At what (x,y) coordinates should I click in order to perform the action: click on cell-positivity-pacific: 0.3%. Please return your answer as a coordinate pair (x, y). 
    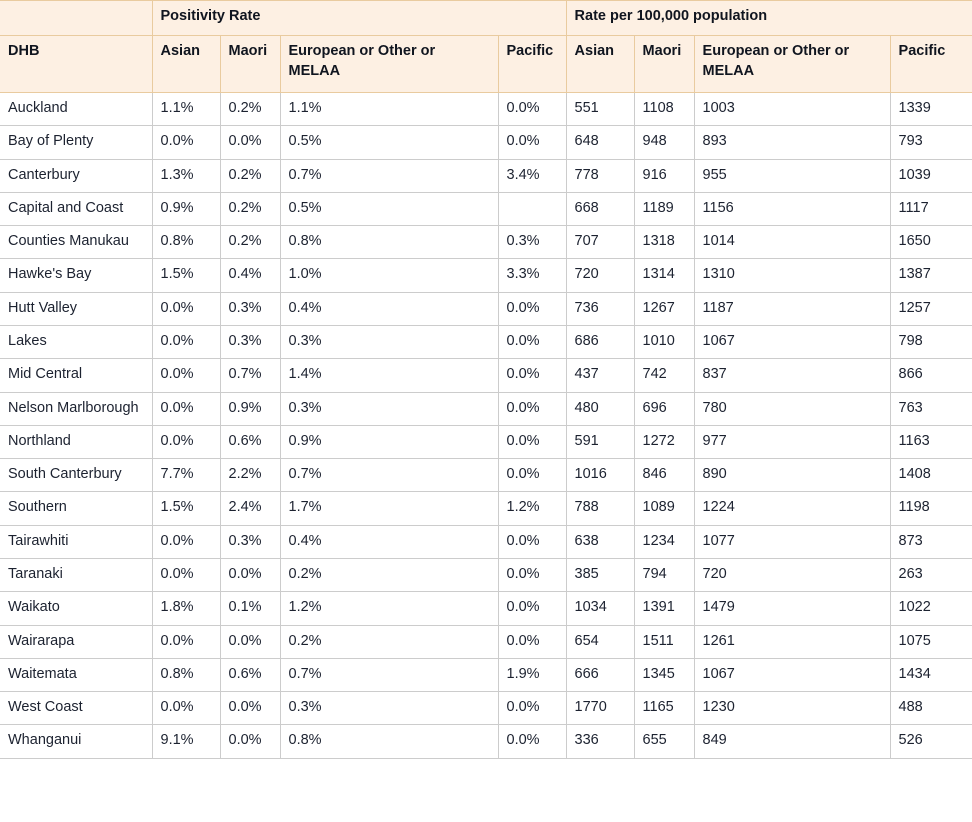
    Looking at the image, I should click on (532, 242).